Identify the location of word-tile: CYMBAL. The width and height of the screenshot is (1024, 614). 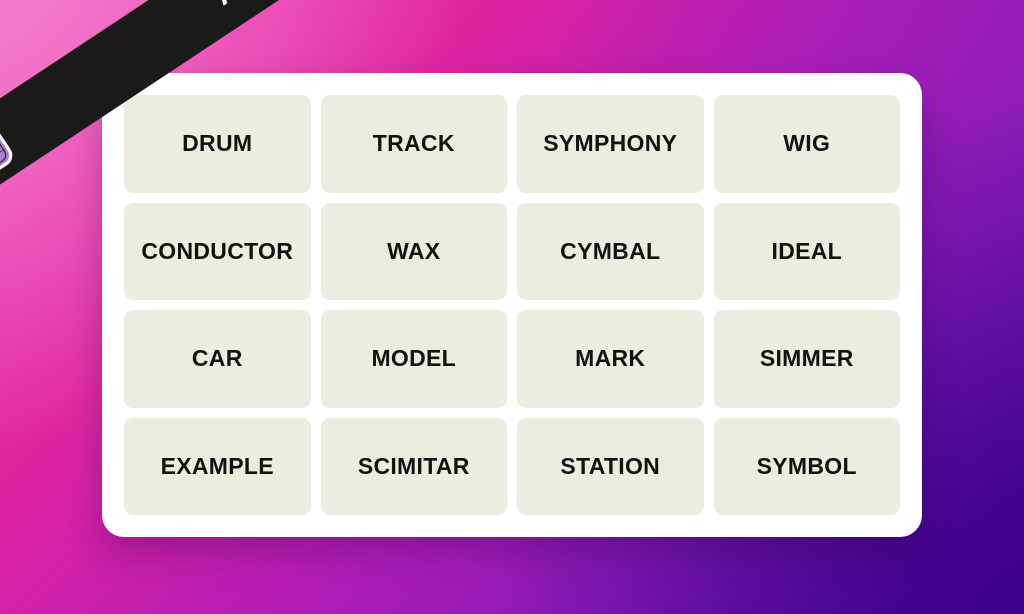
(610, 251).